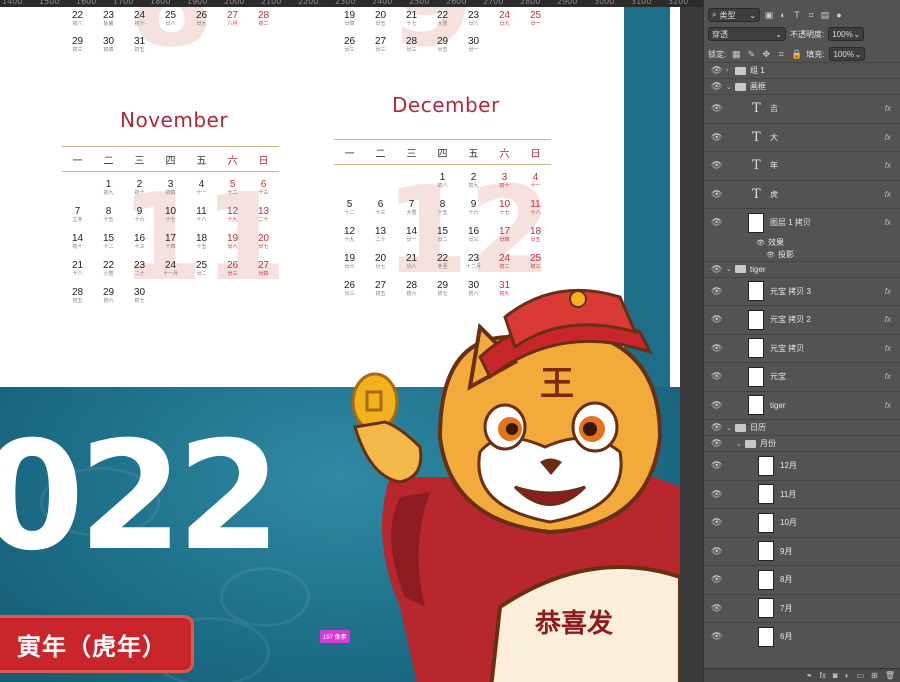 The image size is (900, 682). Describe the element at coordinates (473, 213) in the screenshot. I see `lunar-date: 十六` at that location.